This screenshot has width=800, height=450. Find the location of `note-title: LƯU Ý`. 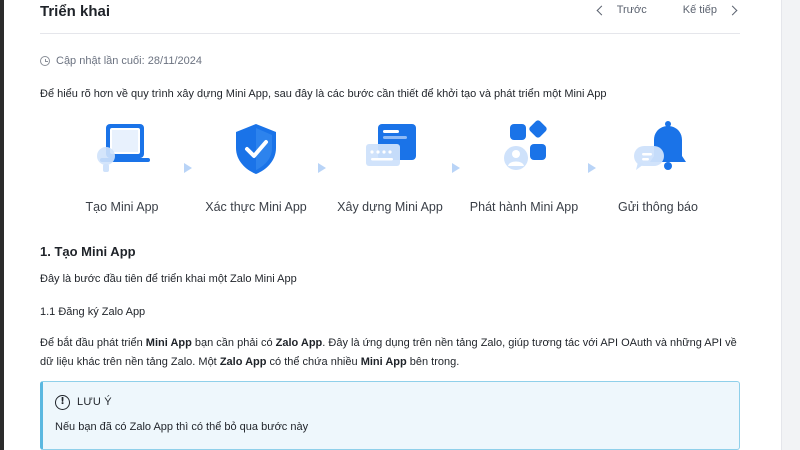

note-title: LƯU Ý is located at coordinates (94, 402).